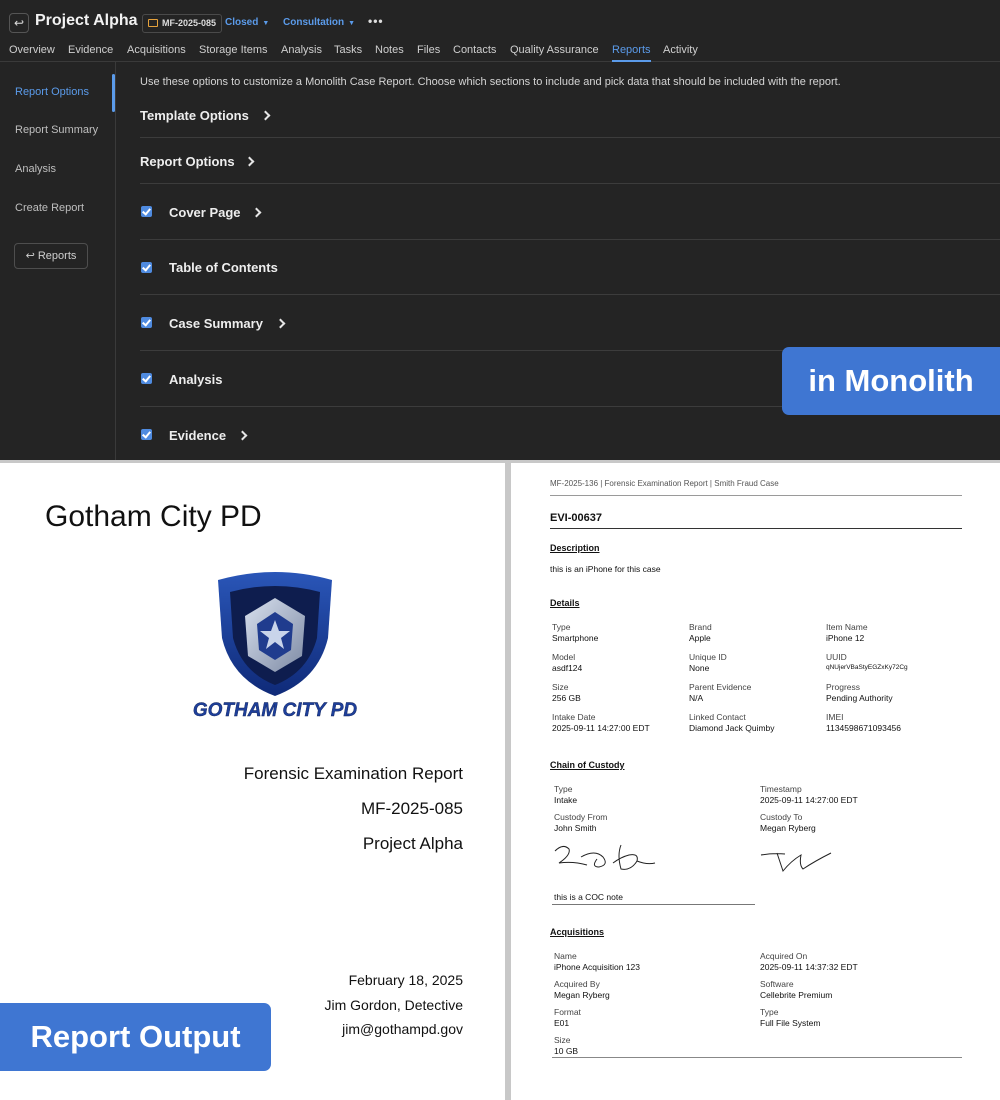 The image size is (1000, 1100). Describe the element at coordinates (233, 50) in the screenshot. I see `tab-storage-items: Storage Items` at that location.